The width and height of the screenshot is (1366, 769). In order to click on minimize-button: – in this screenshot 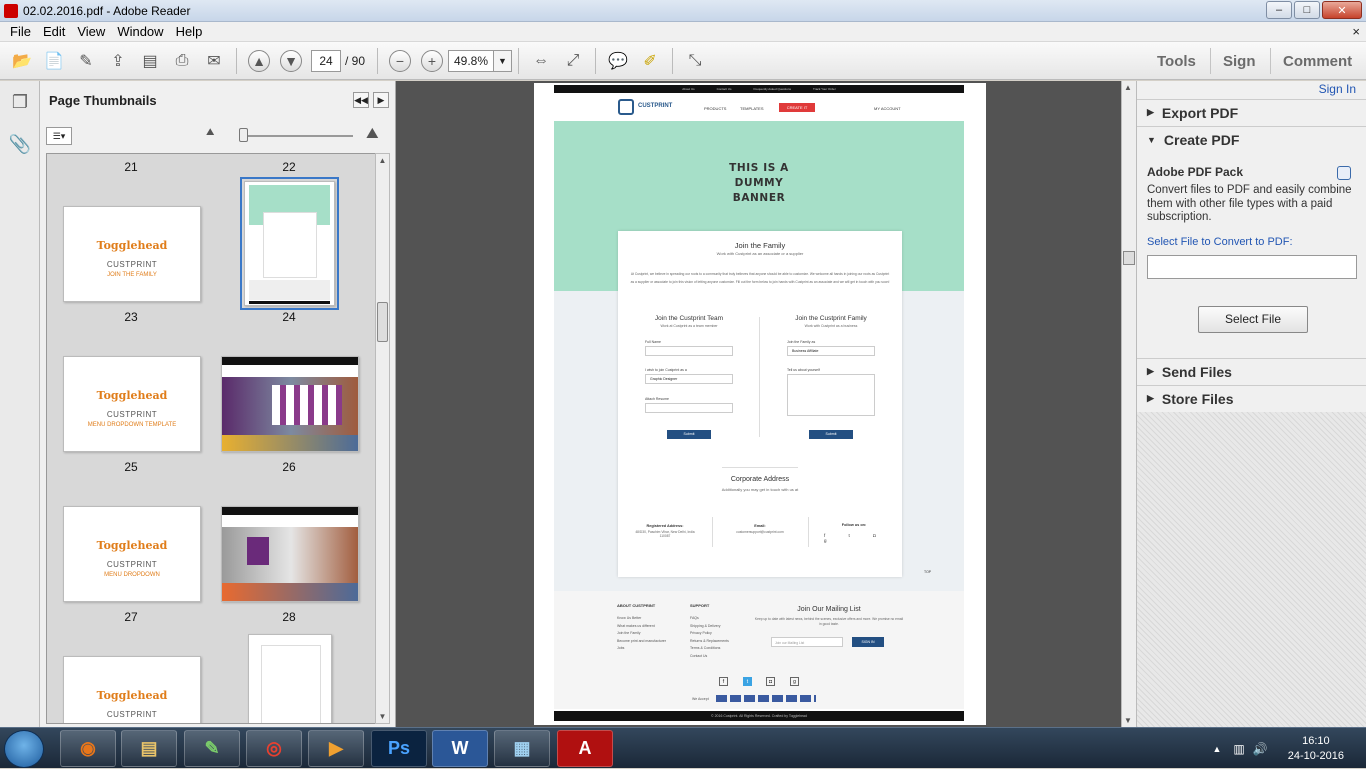, I will do `click(1279, 10)`.